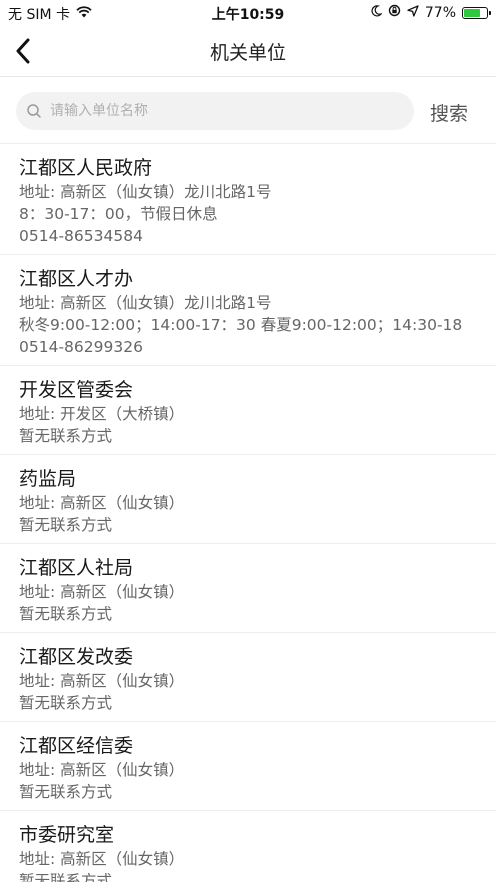 This screenshot has width=496, height=882. I want to click on unit-detail-line: 地址: 开发区（大桥镇）, so click(102, 414).